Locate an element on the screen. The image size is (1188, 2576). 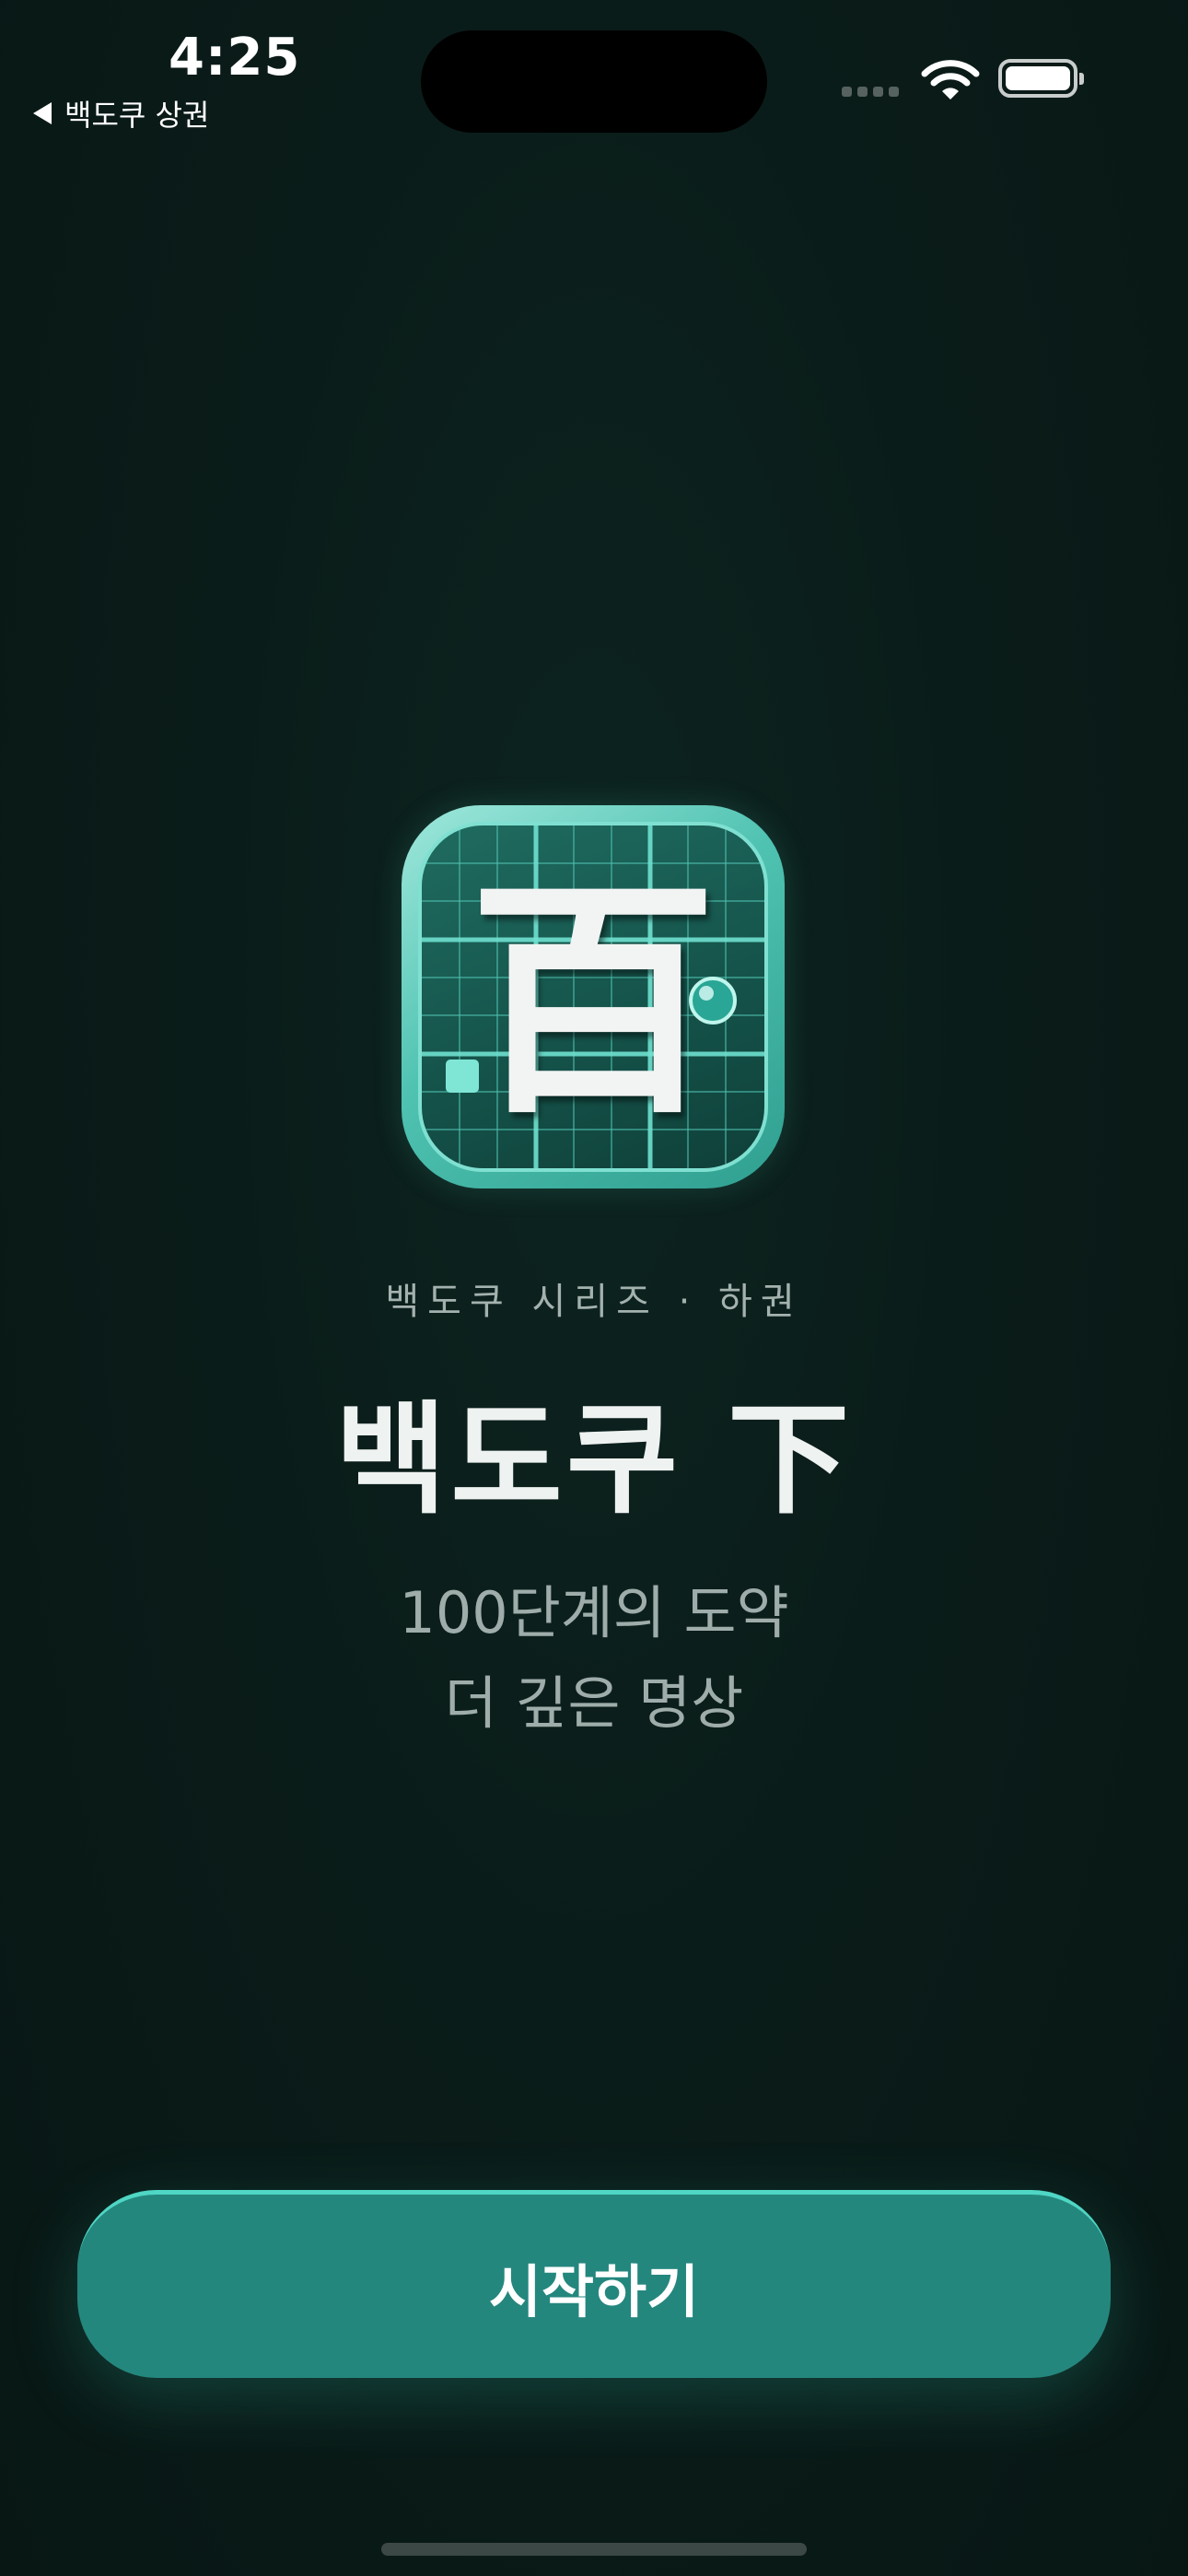
cellular-signal-icon is located at coordinates (870, 92).